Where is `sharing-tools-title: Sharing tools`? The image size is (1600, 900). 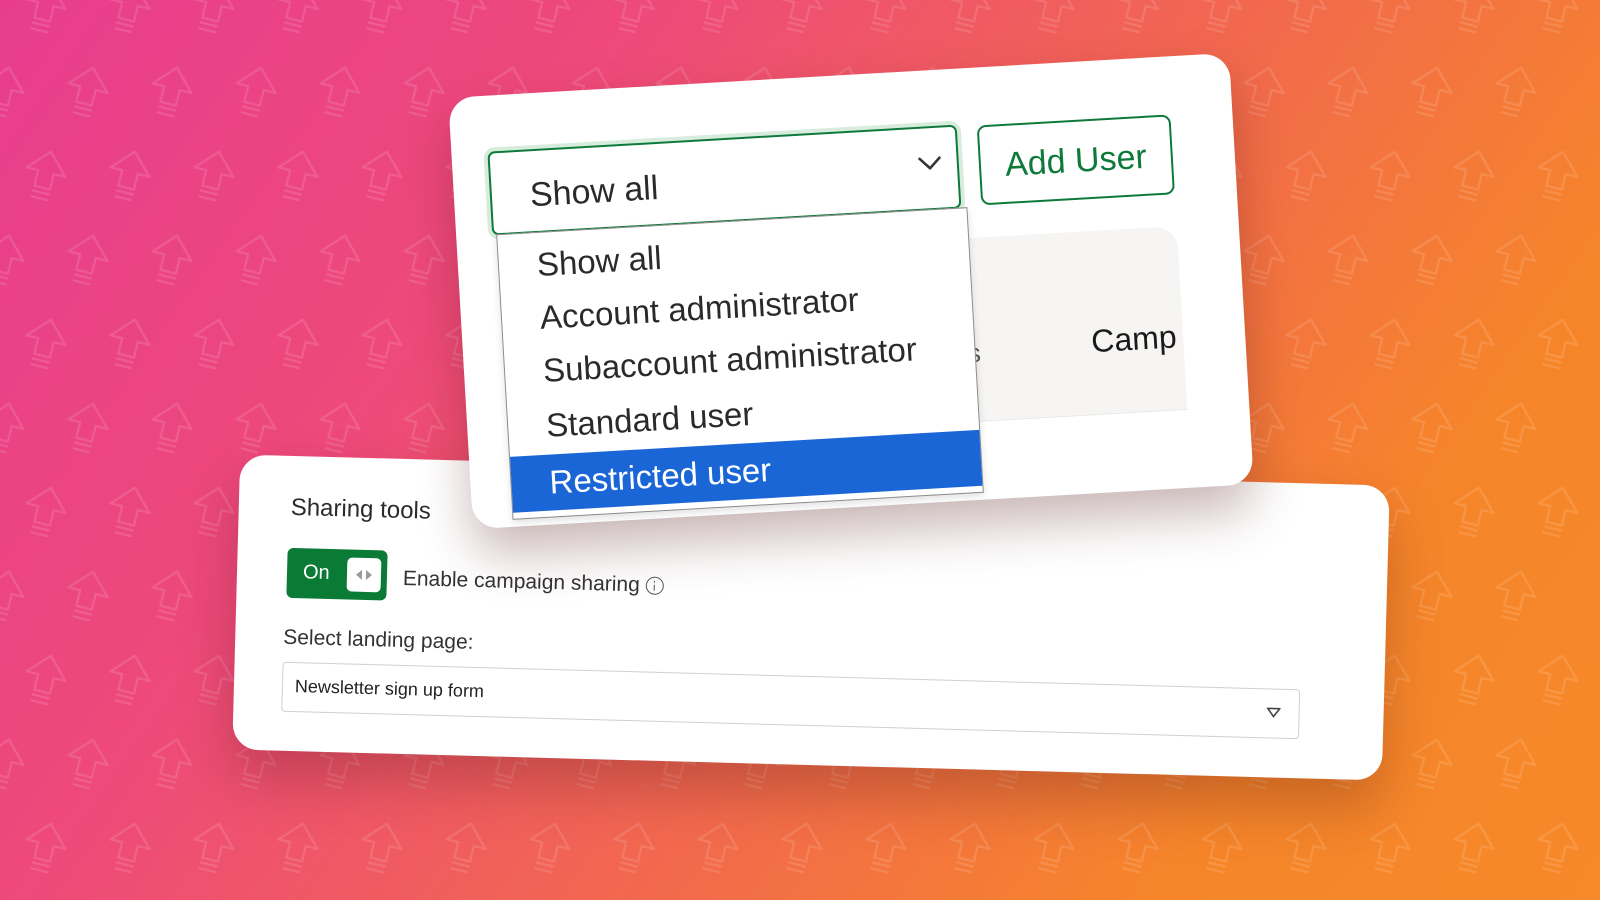 sharing-tools-title: Sharing tools is located at coordinates (361, 509).